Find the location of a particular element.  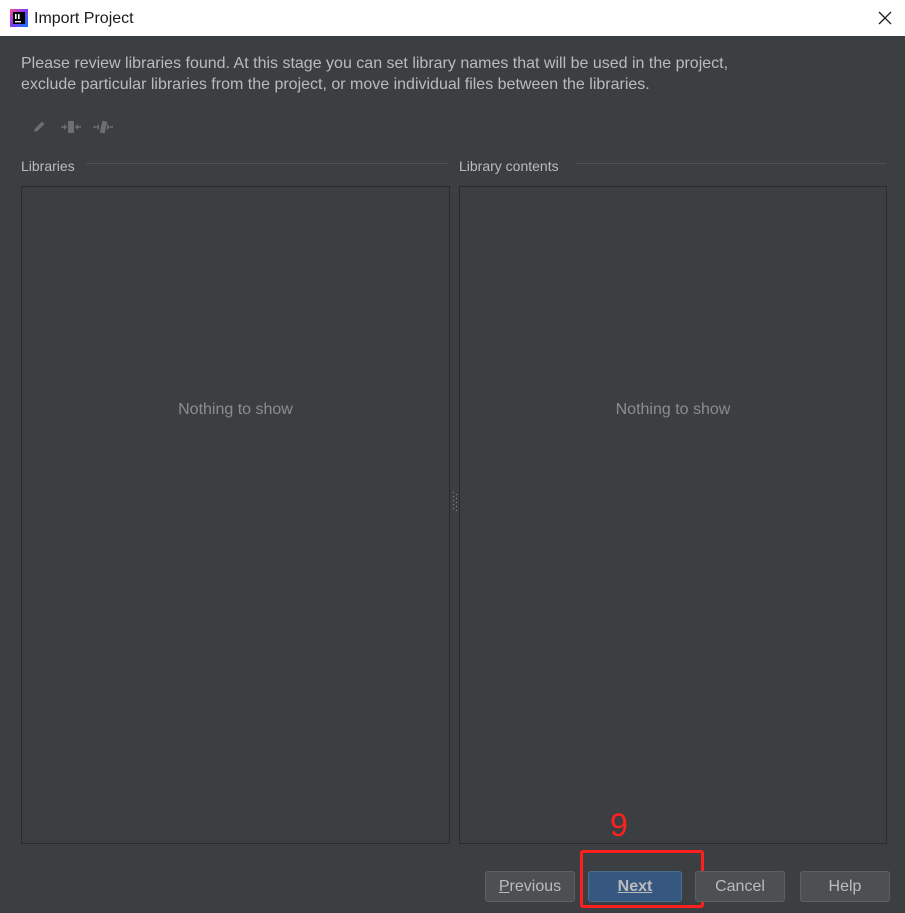

close-icon is located at coordinates (885, 18).